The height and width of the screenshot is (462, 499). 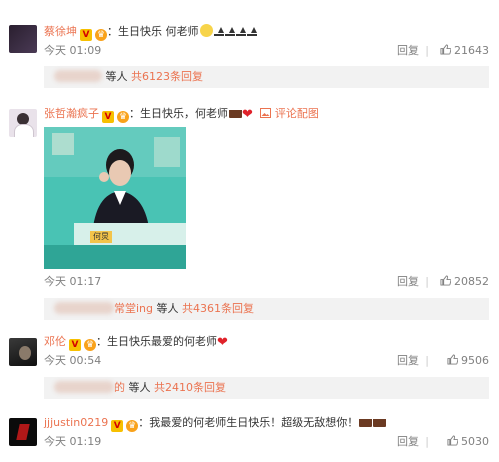 What do you see at coordinates (471, 50) in the screenshot?
I see `like-count: 21643` at bounding box center [471, 50].